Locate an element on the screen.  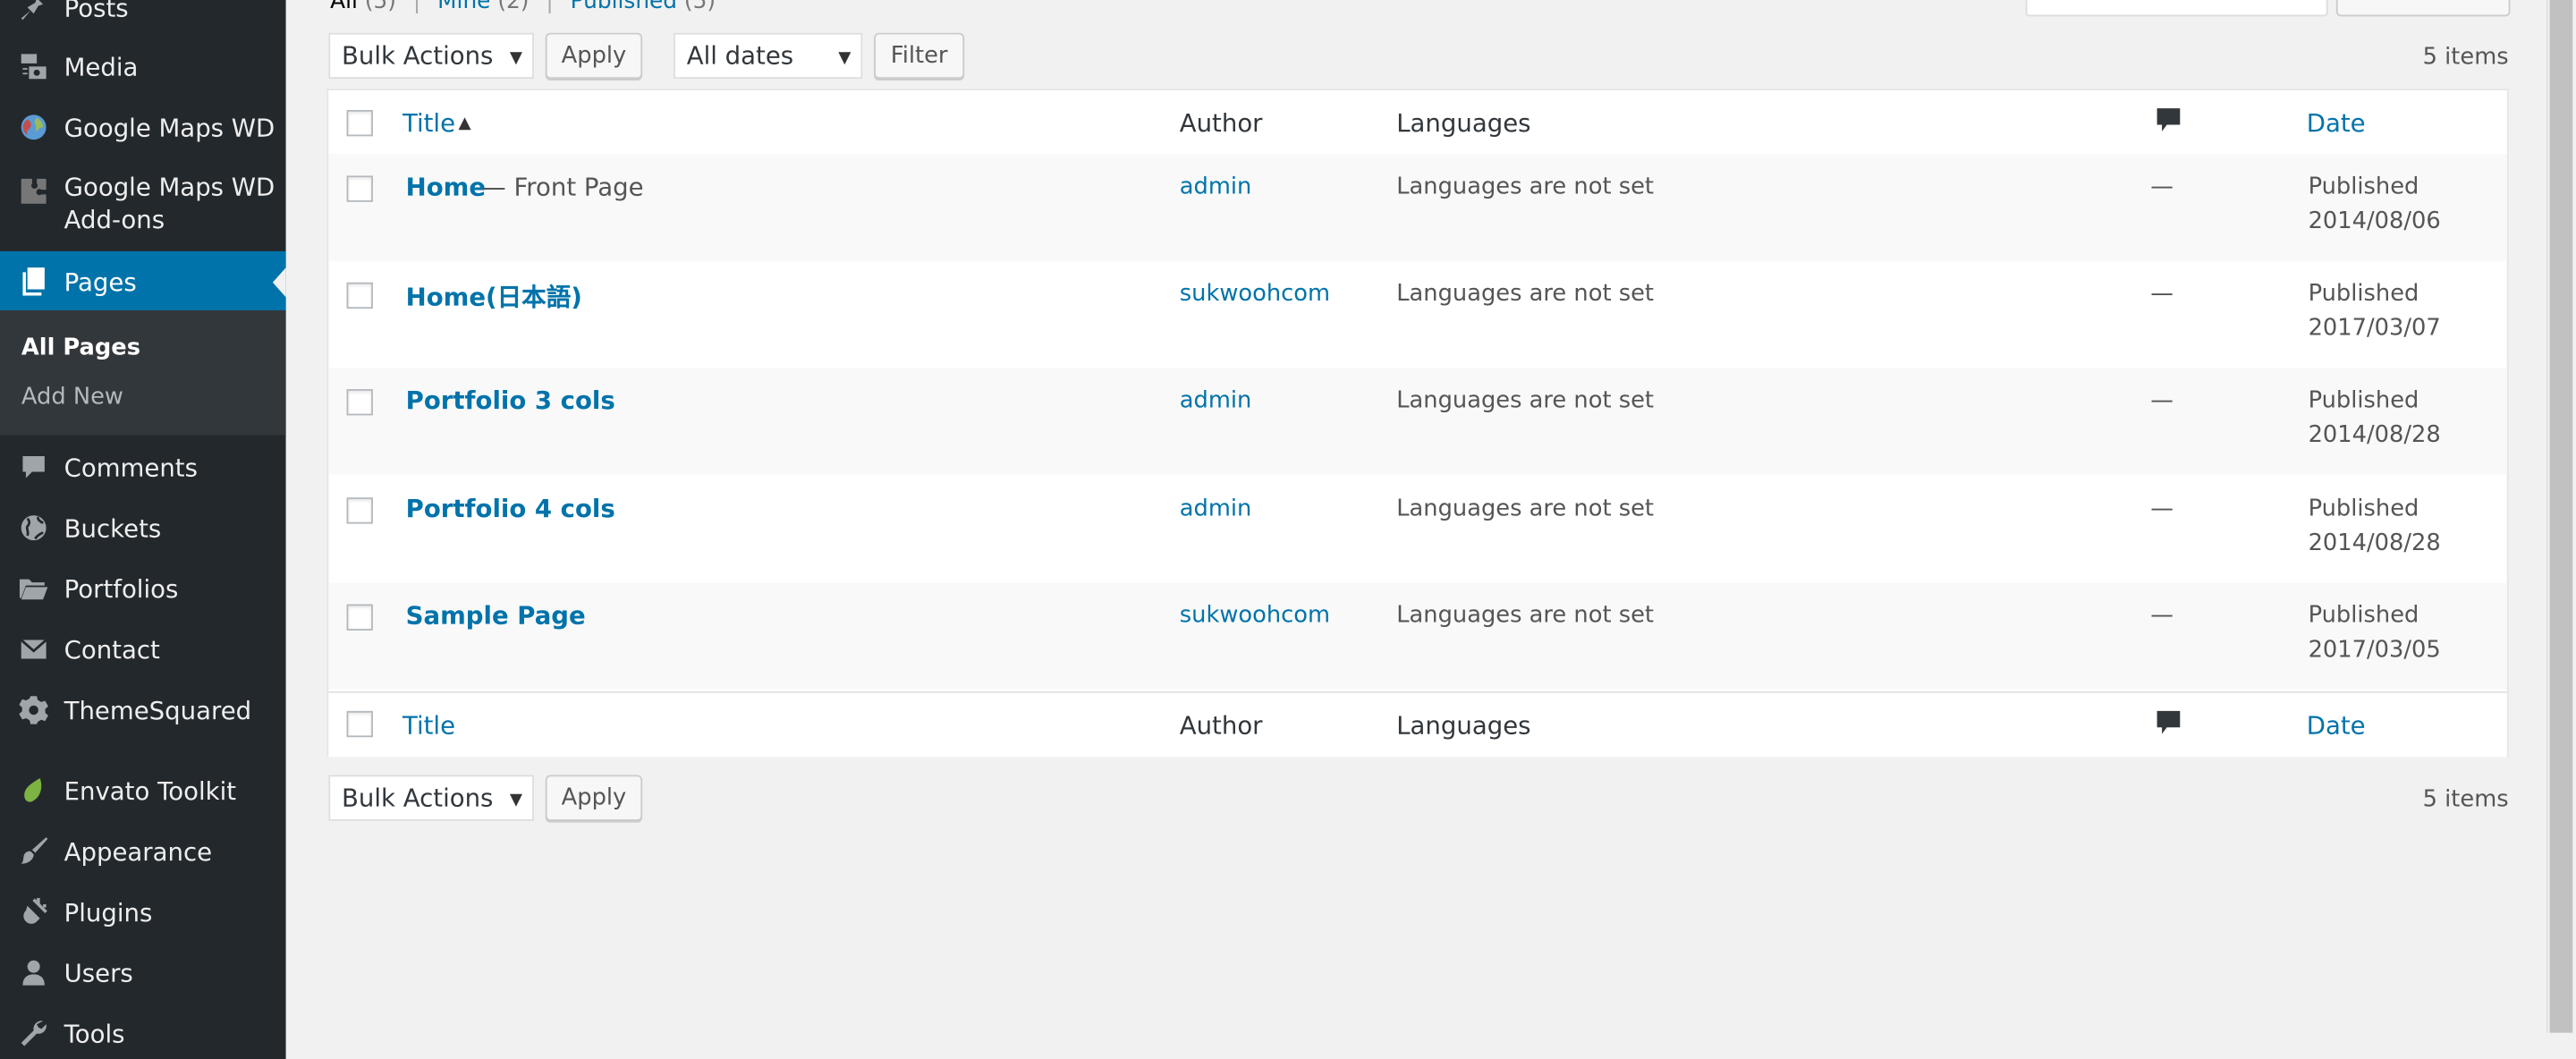
items-count-top: 5 items is located at coordinates (2465, 57).